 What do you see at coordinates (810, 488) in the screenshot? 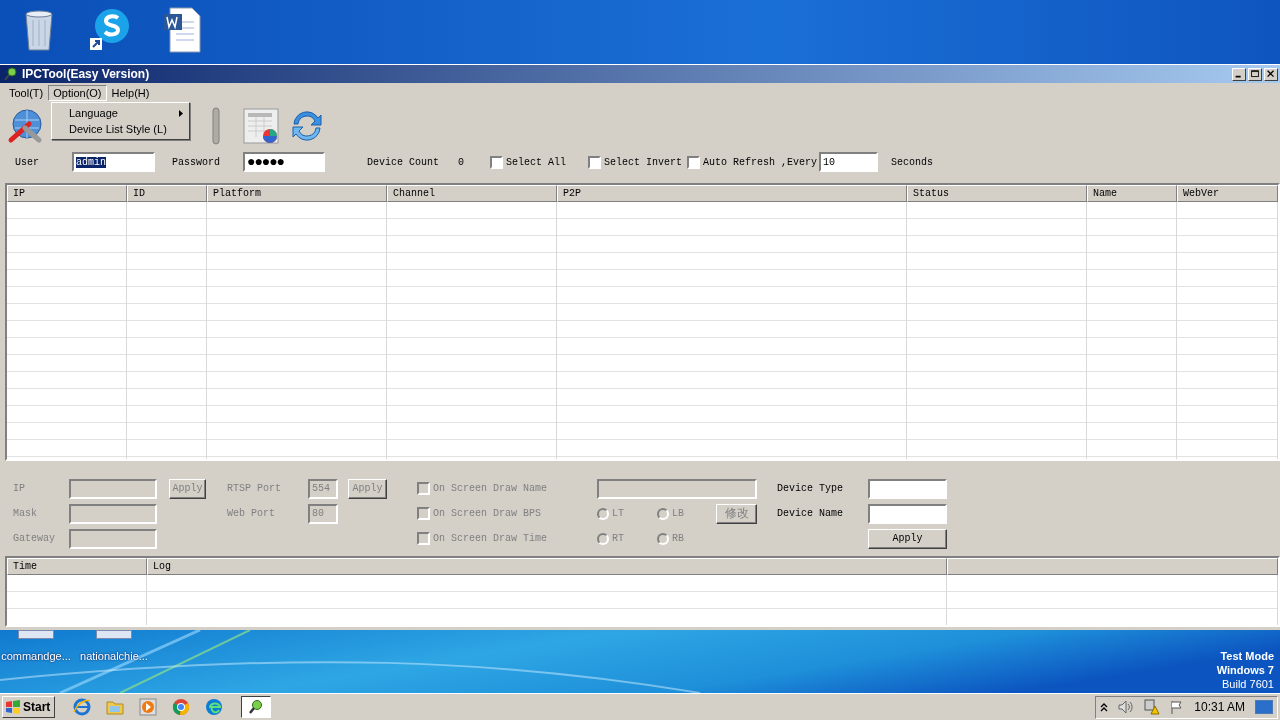
I see `field-label: Device Type` at bounding box center [810, 488].